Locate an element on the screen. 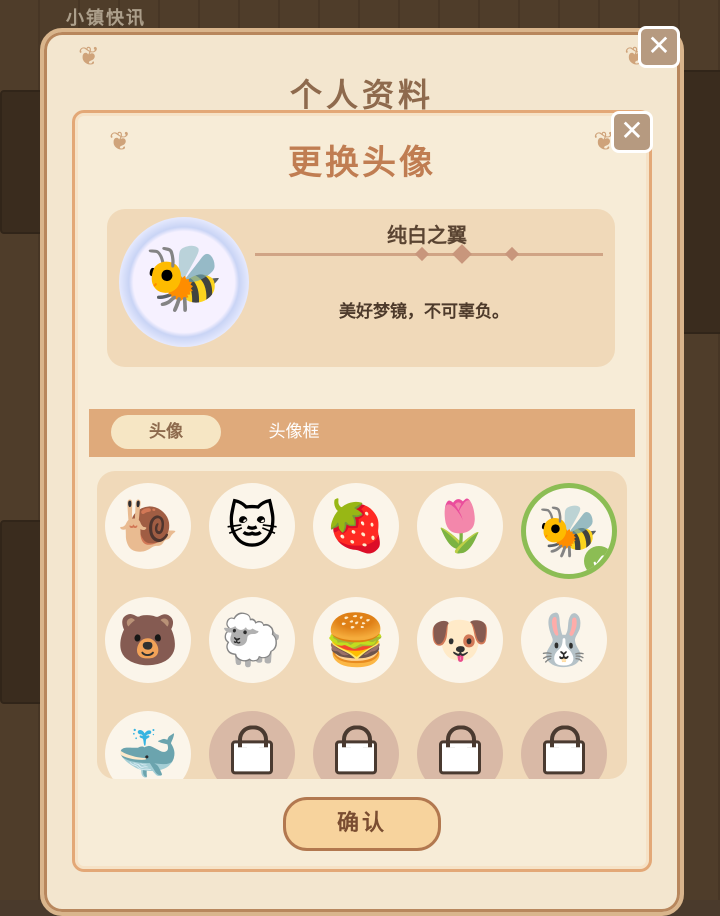 The height and width of the screenshot is (916, 720). burger-icon: 🍔 is located at coordinates (356, 640).